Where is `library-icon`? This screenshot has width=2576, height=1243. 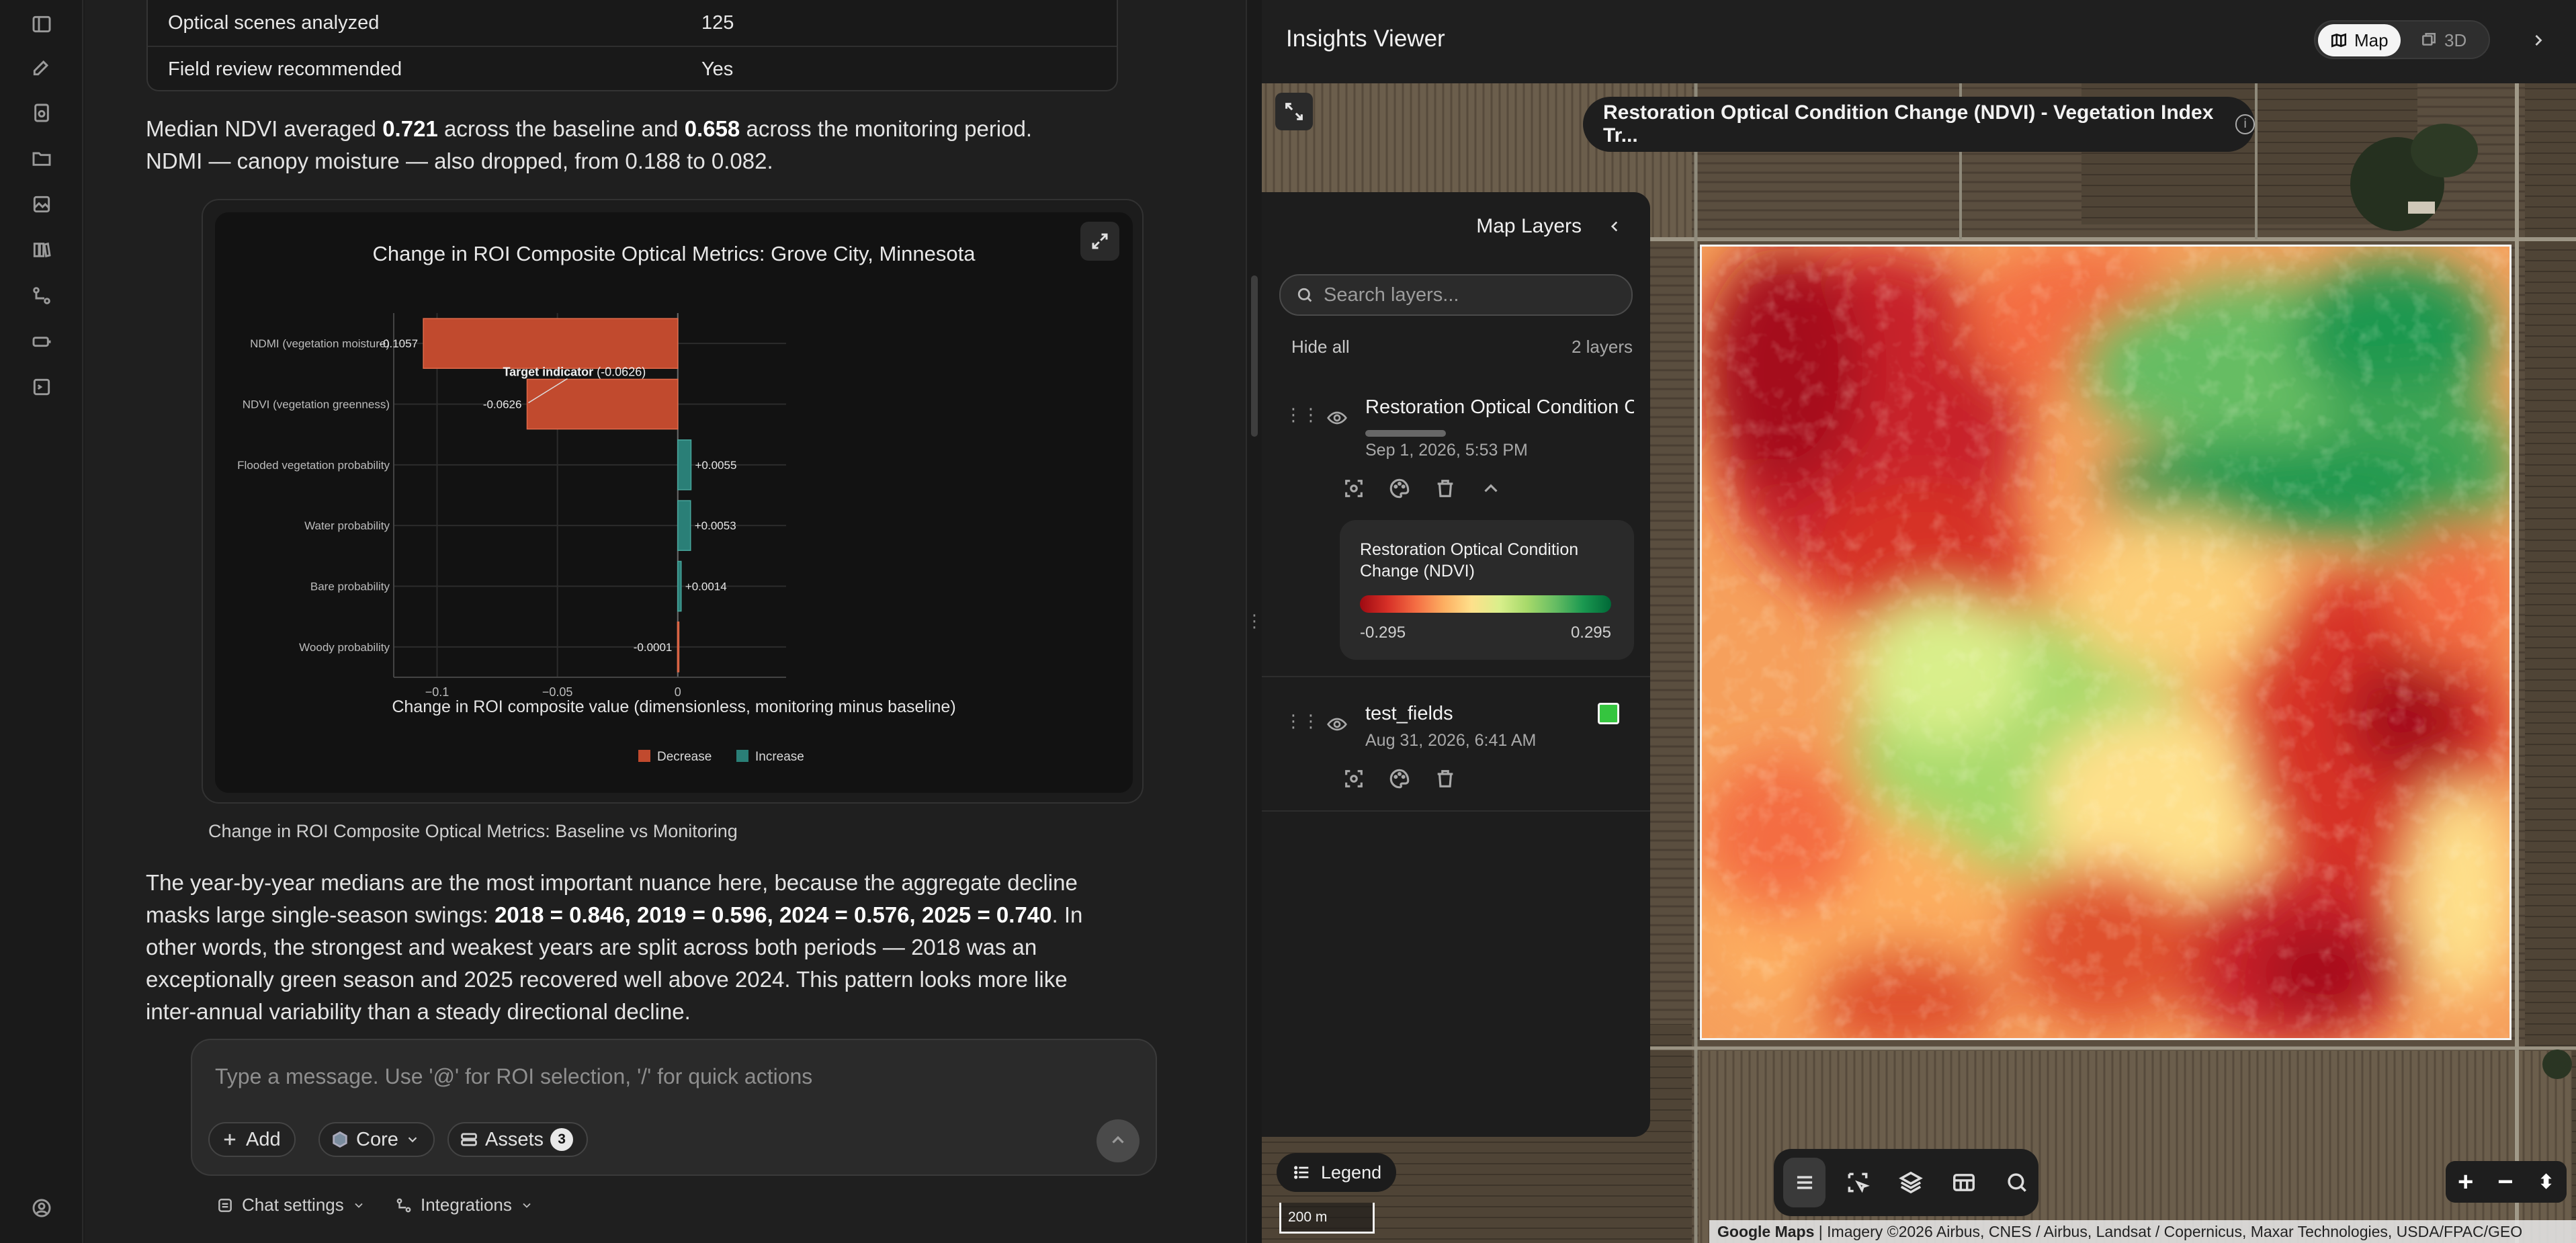 library-icon is located at coordinates (41, 250).